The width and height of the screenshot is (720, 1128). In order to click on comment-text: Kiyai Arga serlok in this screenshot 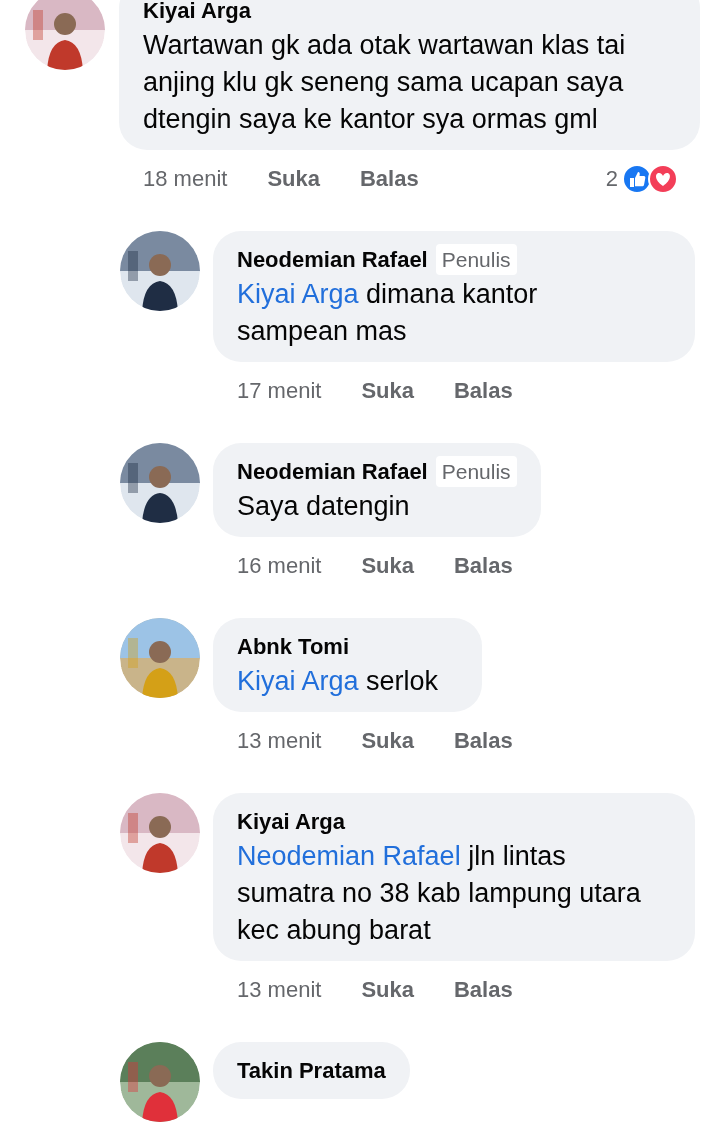, I will do `click(338, 681)`.